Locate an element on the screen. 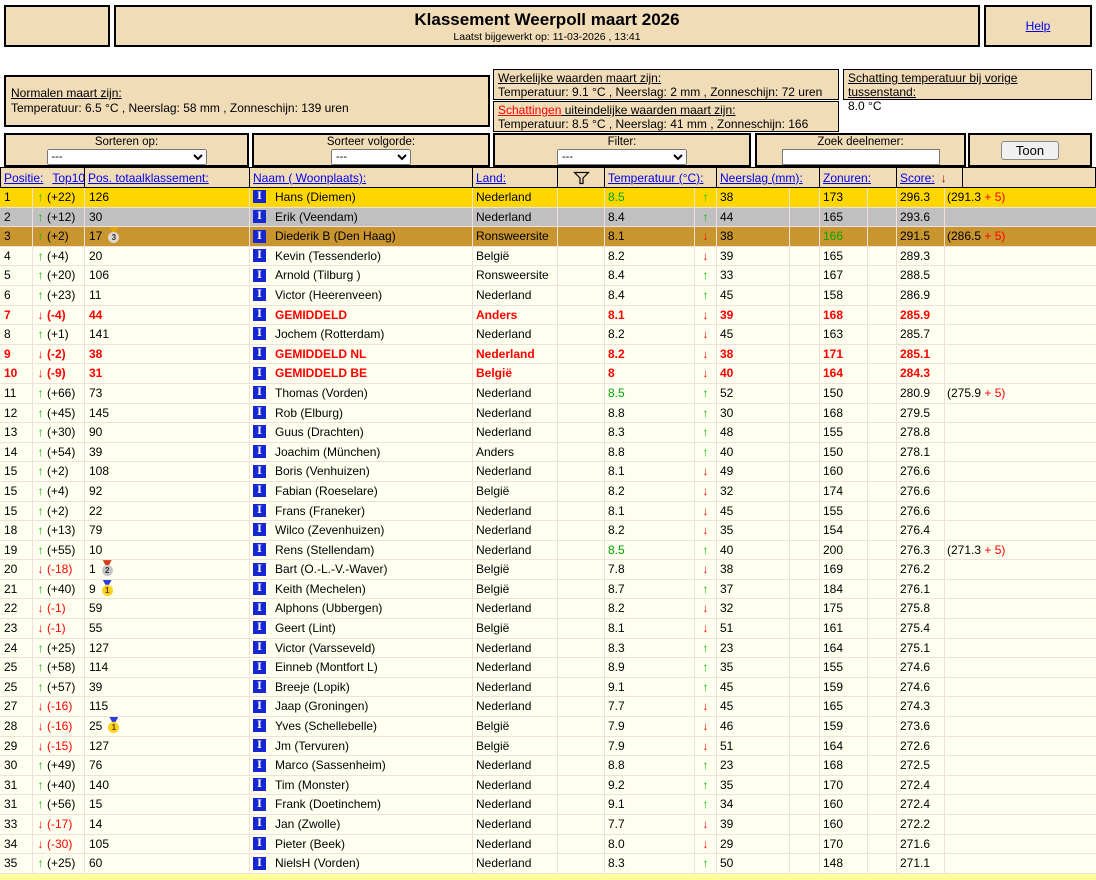 Image resolution: width=1096 pixels, height=880 pixels. sort-land-link: Land: is located at coordinates (491, 178).